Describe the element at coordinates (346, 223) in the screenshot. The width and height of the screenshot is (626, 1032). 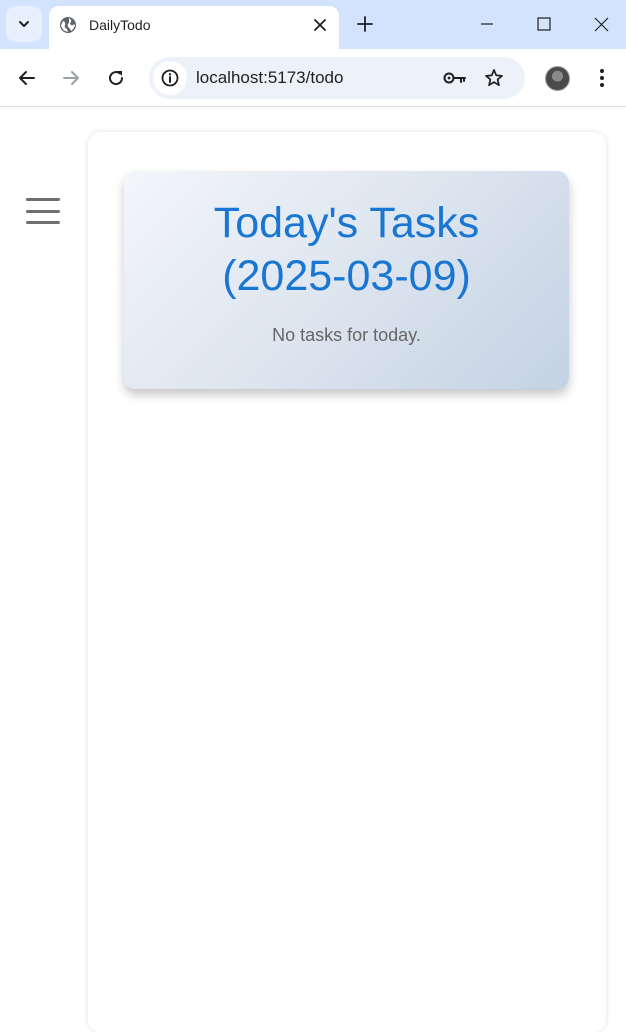
I see `page-title-line1: Today's Tasks` at that location.